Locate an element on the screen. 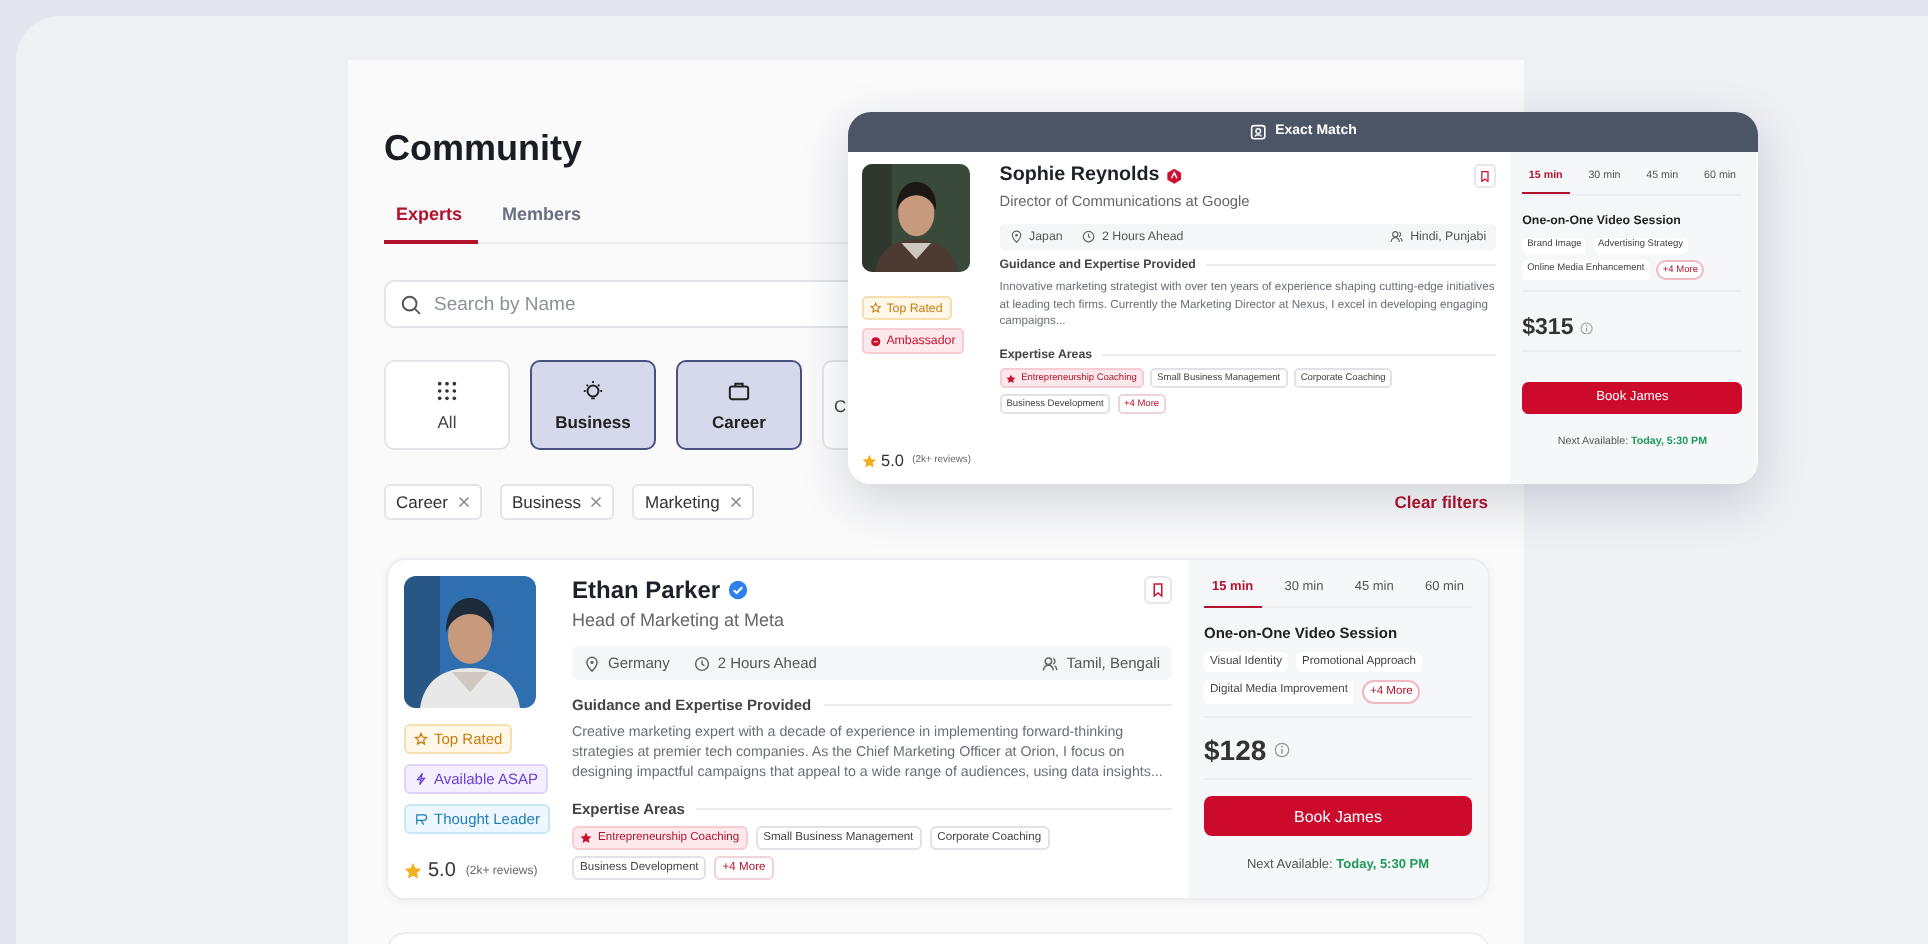 This screenshot has height=944, width=1928. category-tile: Career is located at coordinates (739, 405).